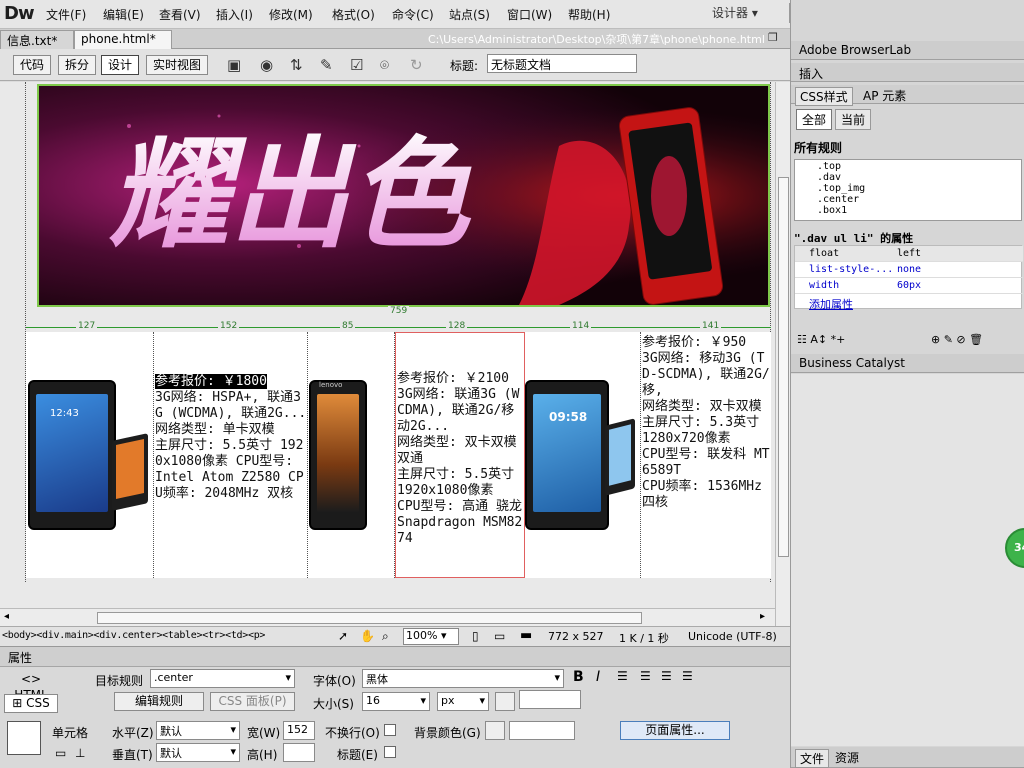 This screenshot has width=1024, height=768. Describe the element at coordinates (622, 676) in the screenshot. I see `align-left-icon: ☰` at that location.